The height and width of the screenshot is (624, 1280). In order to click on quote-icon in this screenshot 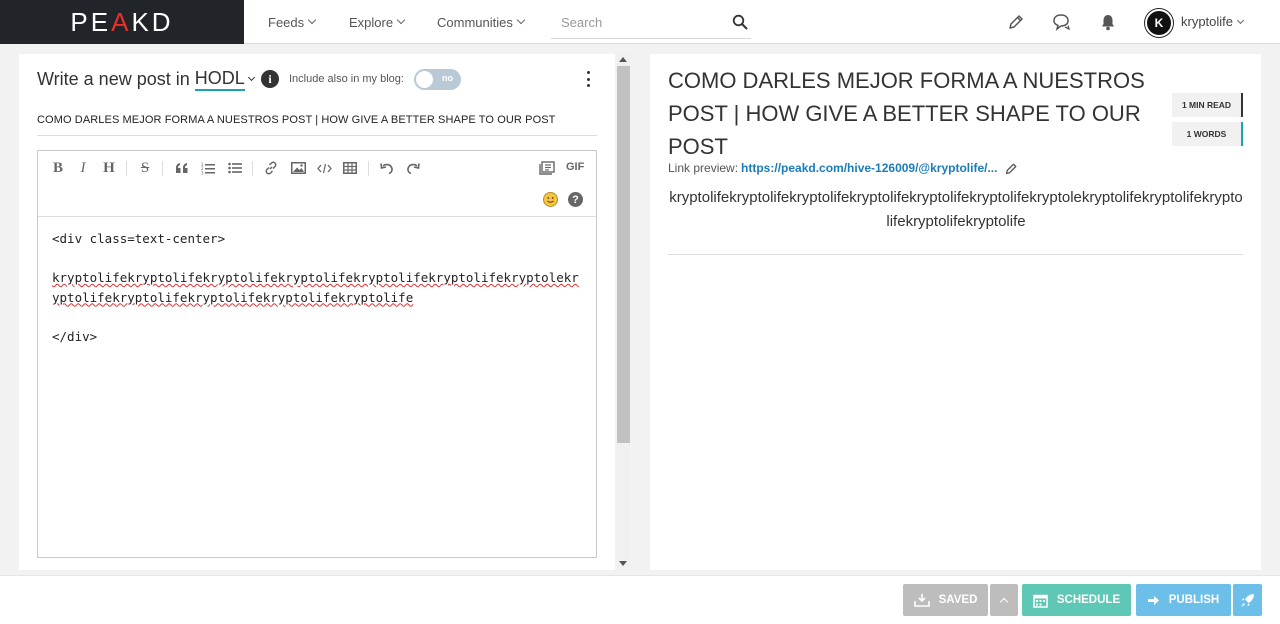, I will do `click(182, 168)`.